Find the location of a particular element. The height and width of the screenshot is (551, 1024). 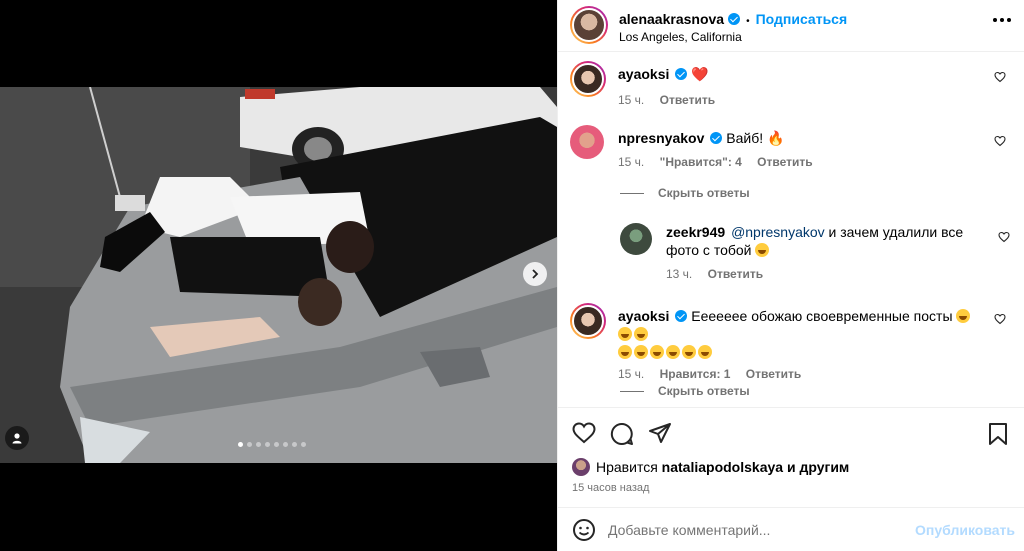

post-time: 15 часов назад is located at coordinates (610, 488).